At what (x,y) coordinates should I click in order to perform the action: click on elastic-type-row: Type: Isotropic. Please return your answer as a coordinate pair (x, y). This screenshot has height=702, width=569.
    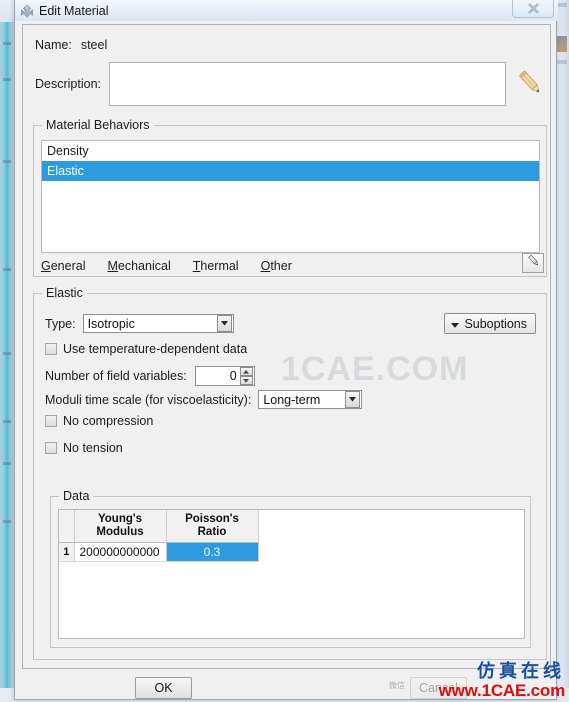
    Looking at the image, I should click on (139, 323).